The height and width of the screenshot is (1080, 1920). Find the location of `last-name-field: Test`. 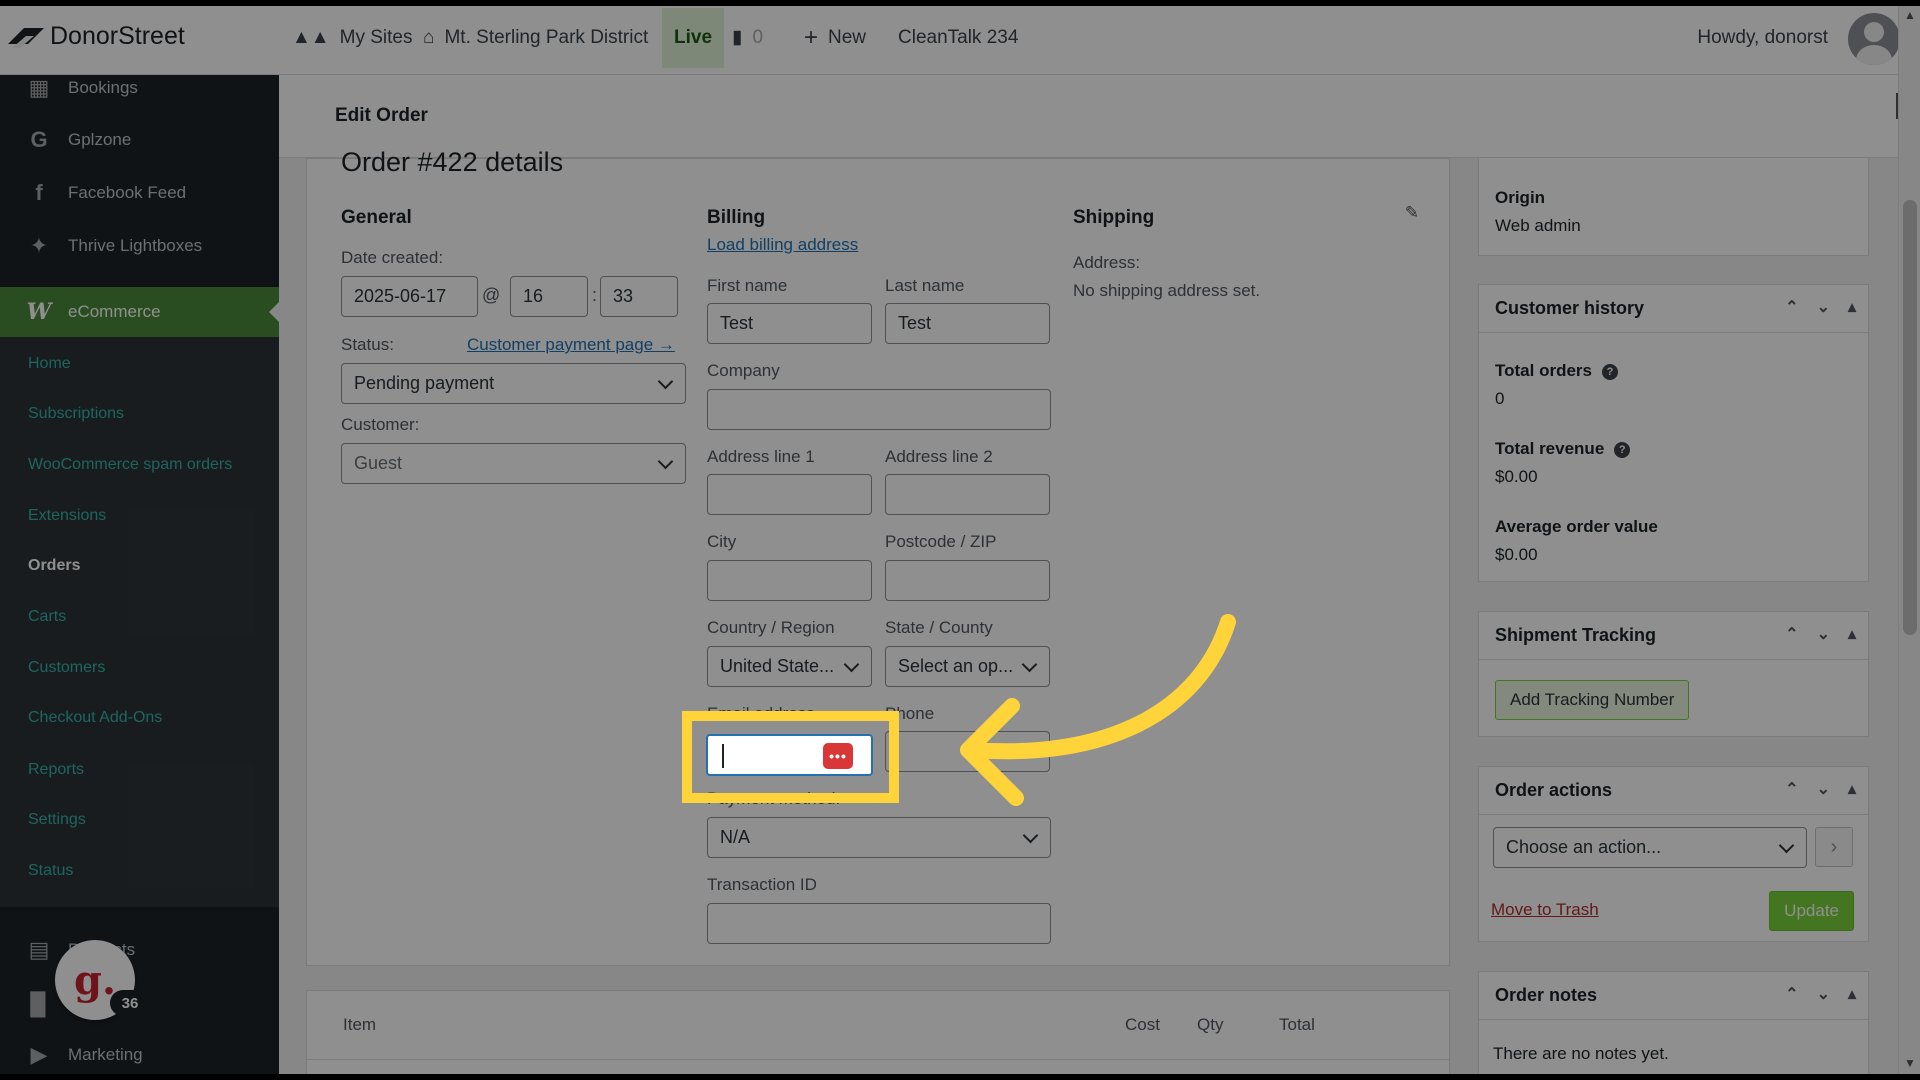

last-name-field: Test is located at coordinates (967, 323).